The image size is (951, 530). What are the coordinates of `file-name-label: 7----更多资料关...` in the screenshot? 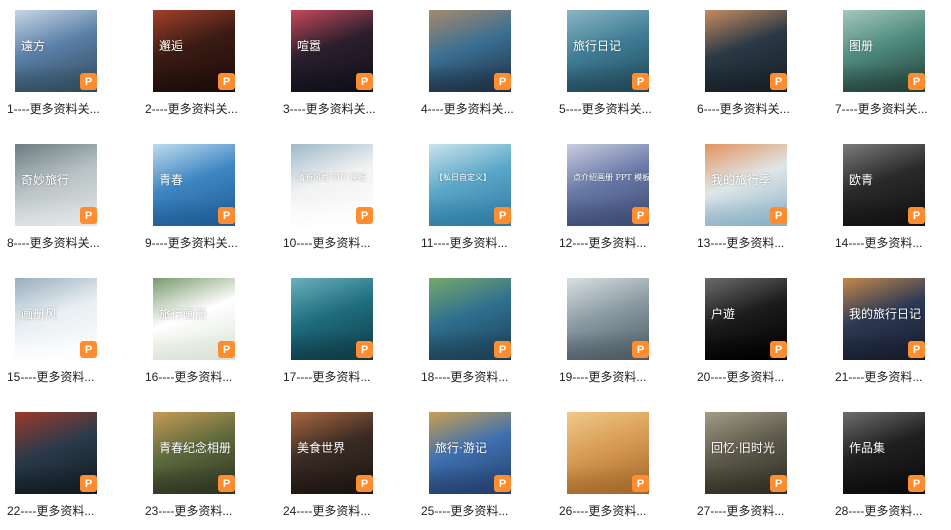 It's located at (881, 108).